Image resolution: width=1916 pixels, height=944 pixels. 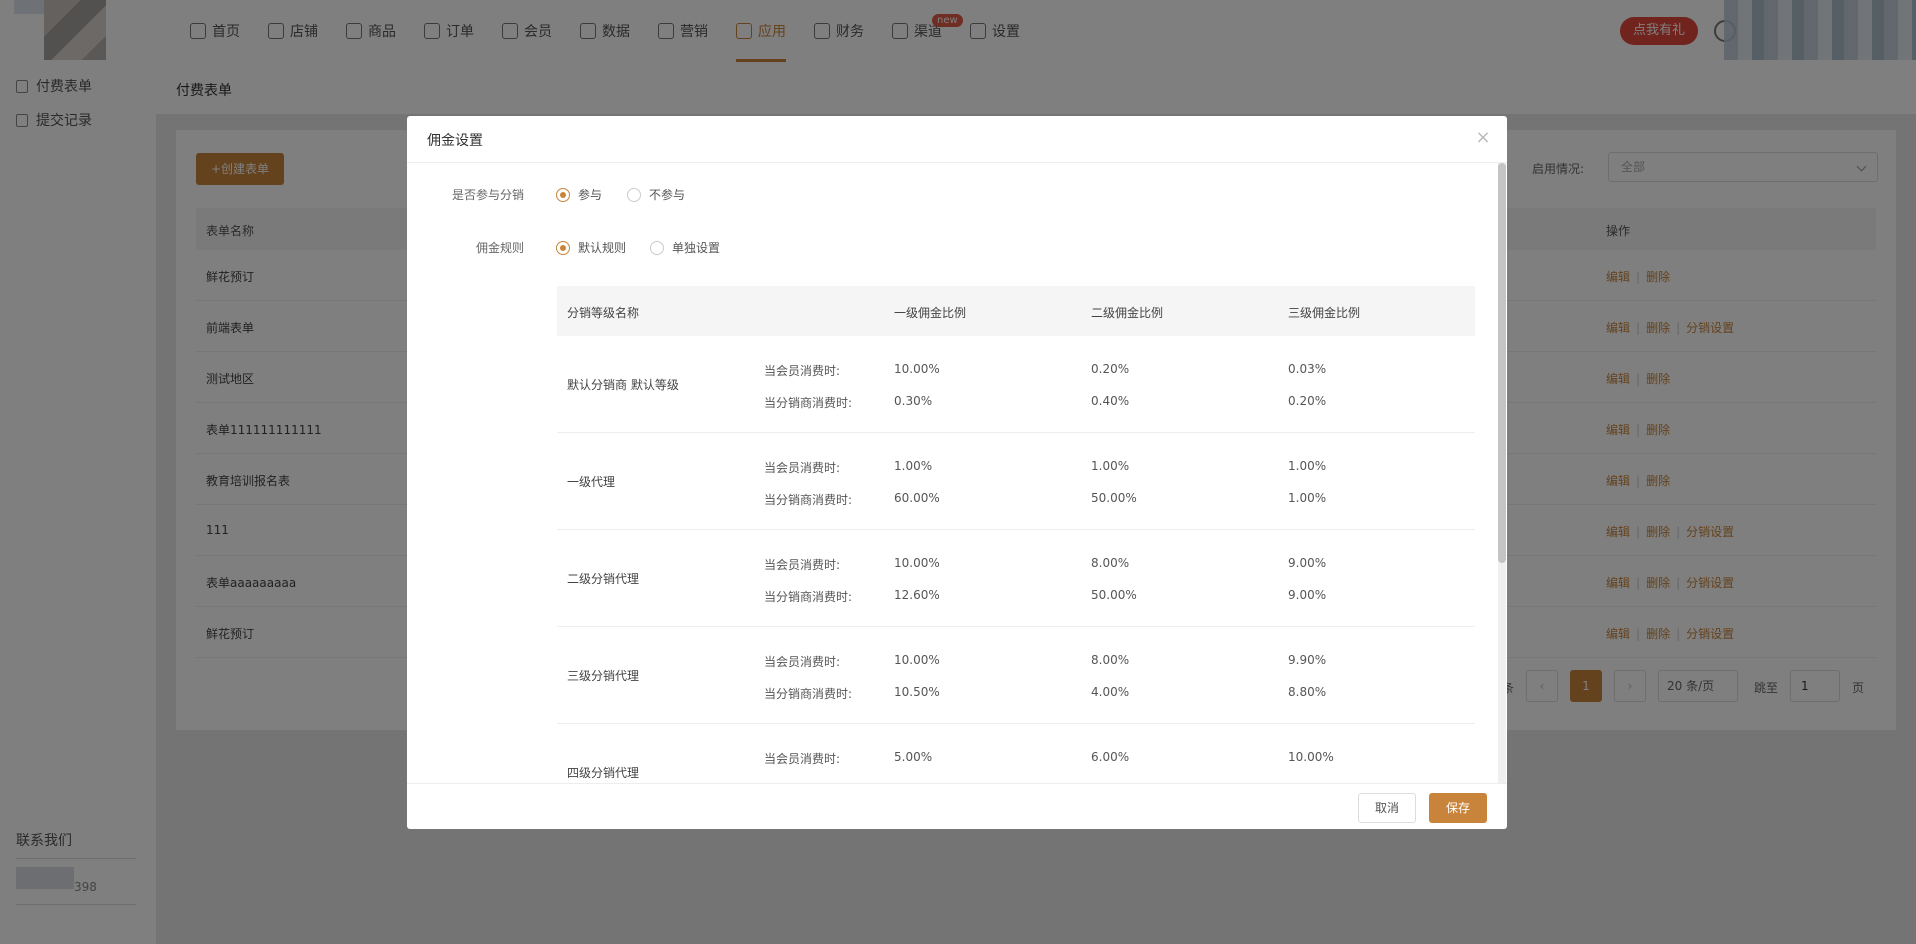 What do you see at coordinates (1502, 363) in the screenshot?
I see `scroll-thumb` at bounding box center [1502, 363].